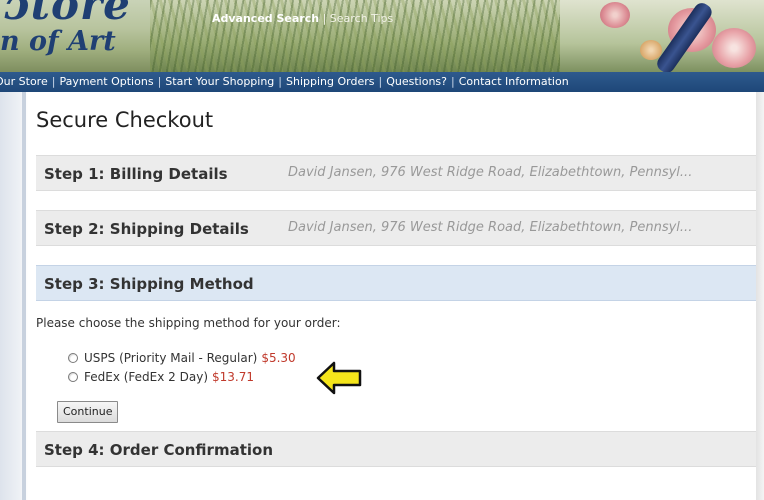  Describe the element at coordinates (58, 41) in the screenshot. I see `store-logo-bottom: n of Art` at that location.